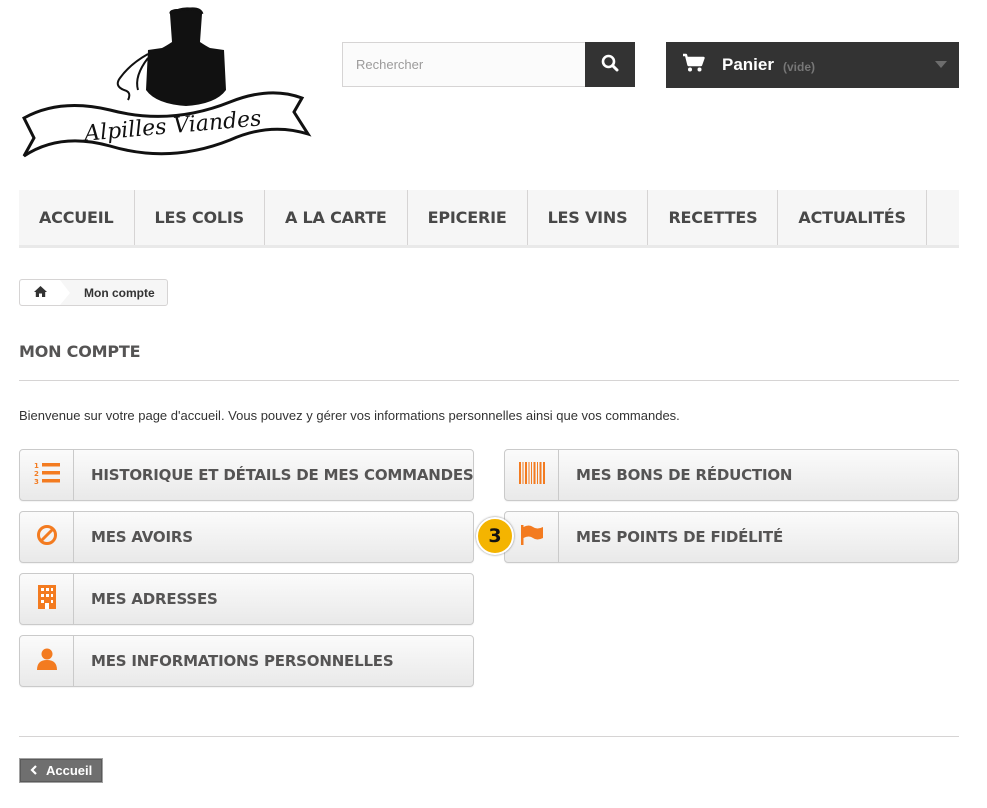 This screenshot has height=808, width=987. I want to click on credit-slips-label: MES AVOIRS, so click(142, 537).